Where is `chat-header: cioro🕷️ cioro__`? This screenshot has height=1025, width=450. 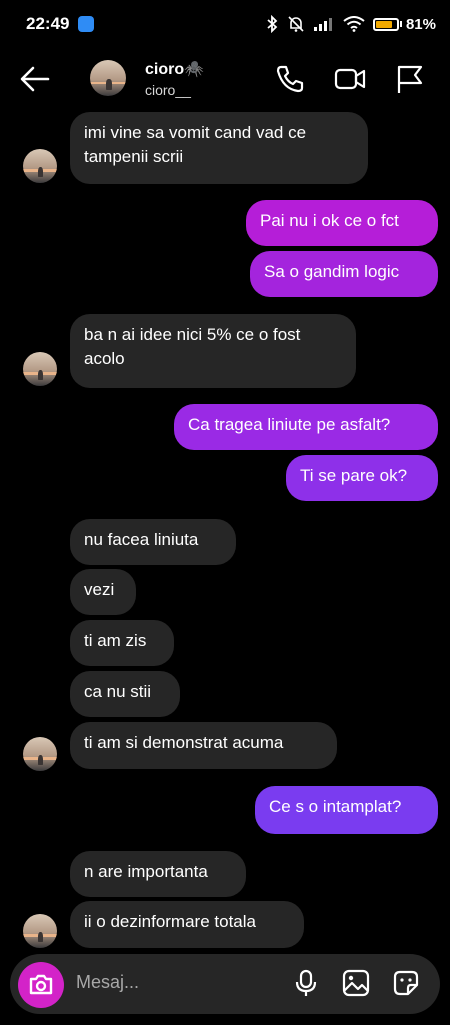 chat-header: cioro🕷️ cioro__ is located at coordinates (225, 79).